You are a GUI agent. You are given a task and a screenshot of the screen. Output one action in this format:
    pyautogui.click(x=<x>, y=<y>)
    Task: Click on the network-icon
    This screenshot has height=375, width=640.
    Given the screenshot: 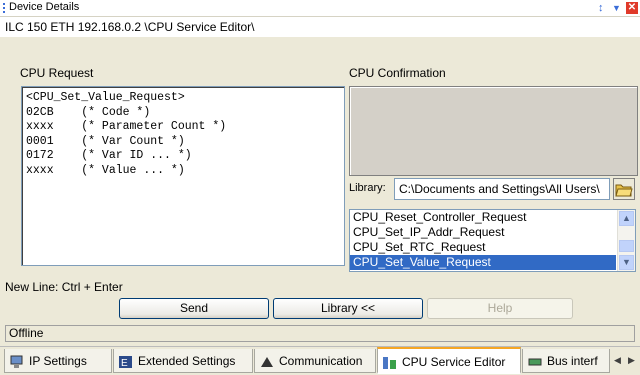 What is the action you would take?
    pyautogui.click(x=16, y=361)
    